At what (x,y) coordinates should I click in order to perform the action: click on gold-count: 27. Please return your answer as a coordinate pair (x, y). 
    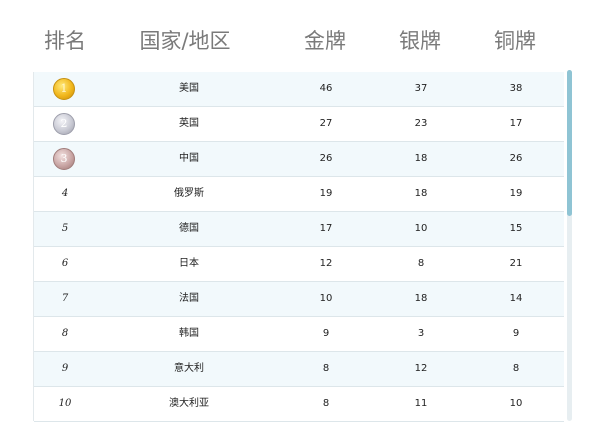
    Looking at the image, I should click on (326, 123).